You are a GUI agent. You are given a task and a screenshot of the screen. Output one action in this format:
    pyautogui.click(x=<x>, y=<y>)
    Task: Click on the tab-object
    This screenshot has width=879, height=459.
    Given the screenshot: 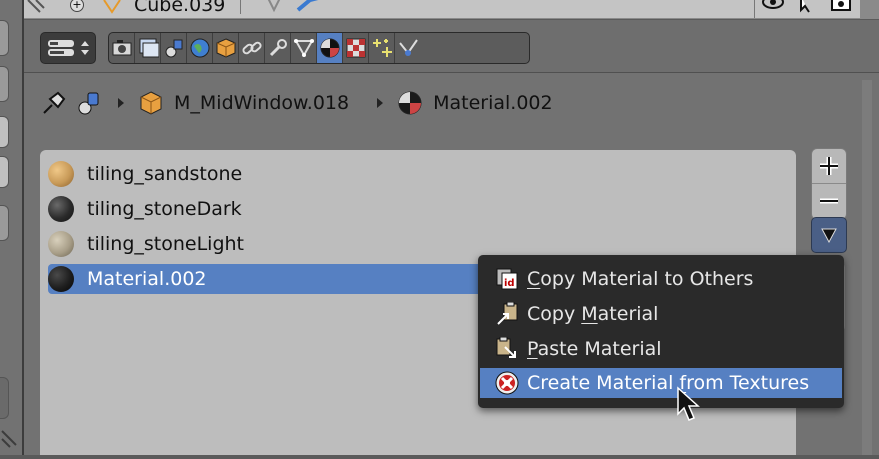 What is the action you would take?
    pyautogui.click(x=226, y=48)
    